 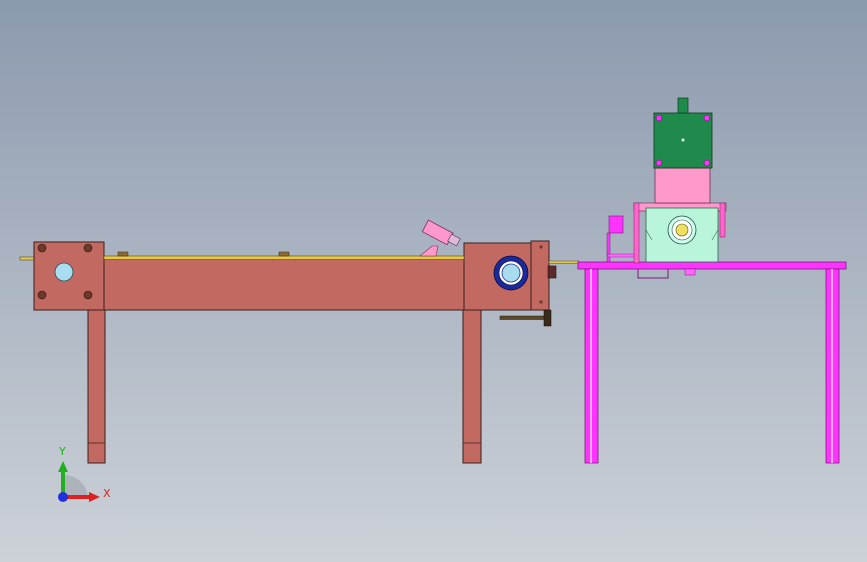 What do you see at coordinates (511, 273) in the screenshot?
I see `bearing-inner` at bounding box center [511, 273].